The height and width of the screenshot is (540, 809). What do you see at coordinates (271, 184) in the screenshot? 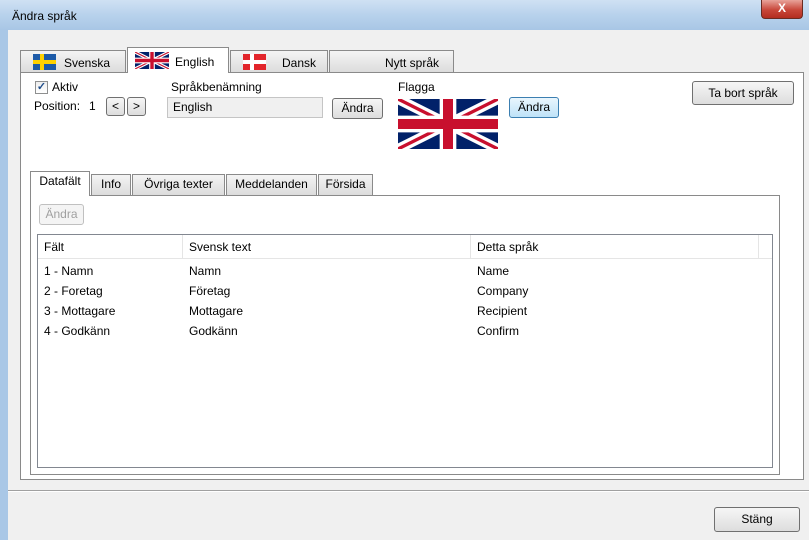
I see `tab-meddelanden: Meddelanden` at bounding box center [271, 184].